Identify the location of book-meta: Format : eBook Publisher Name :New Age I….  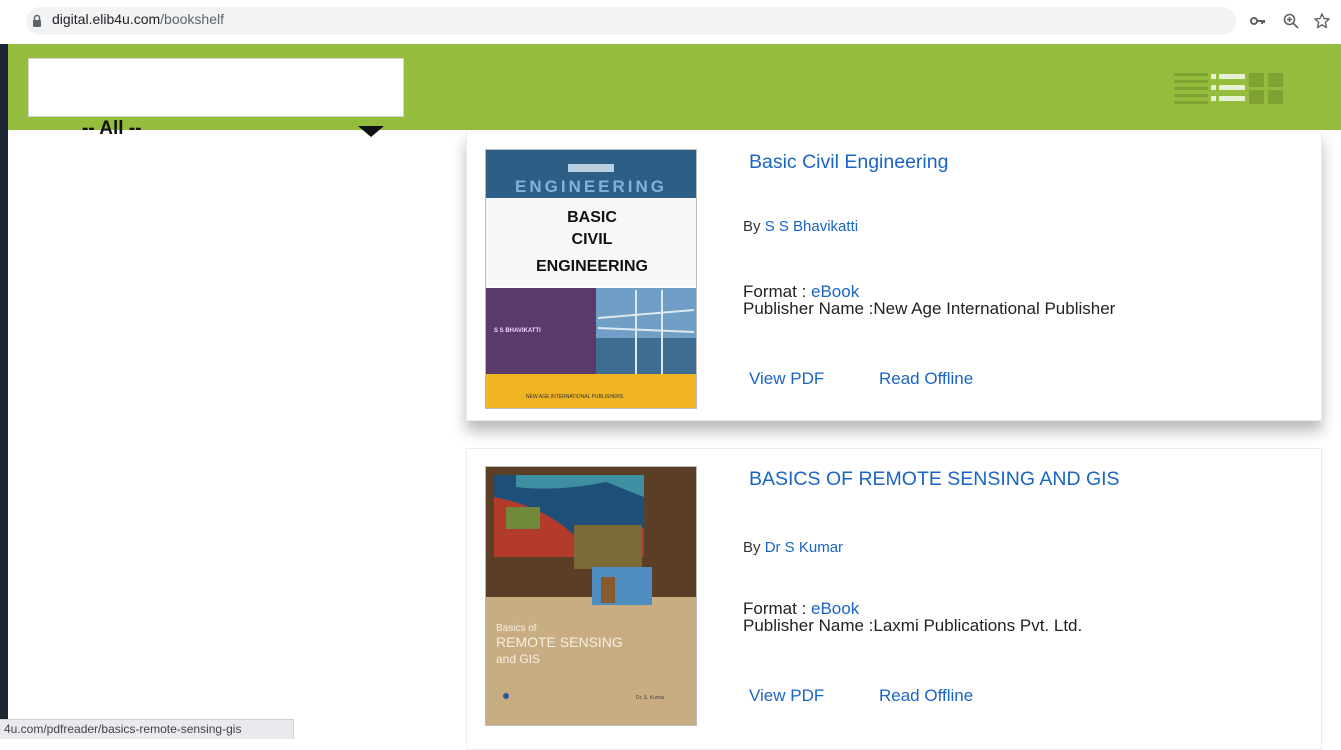
(929, 300).